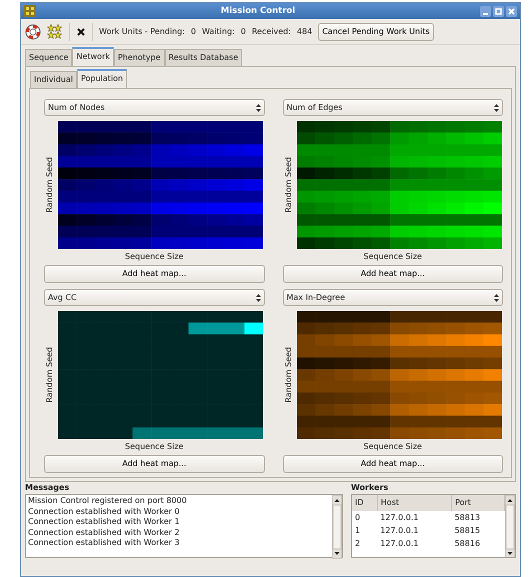  I want to click on table-cell: 58813, so click(478, 517).